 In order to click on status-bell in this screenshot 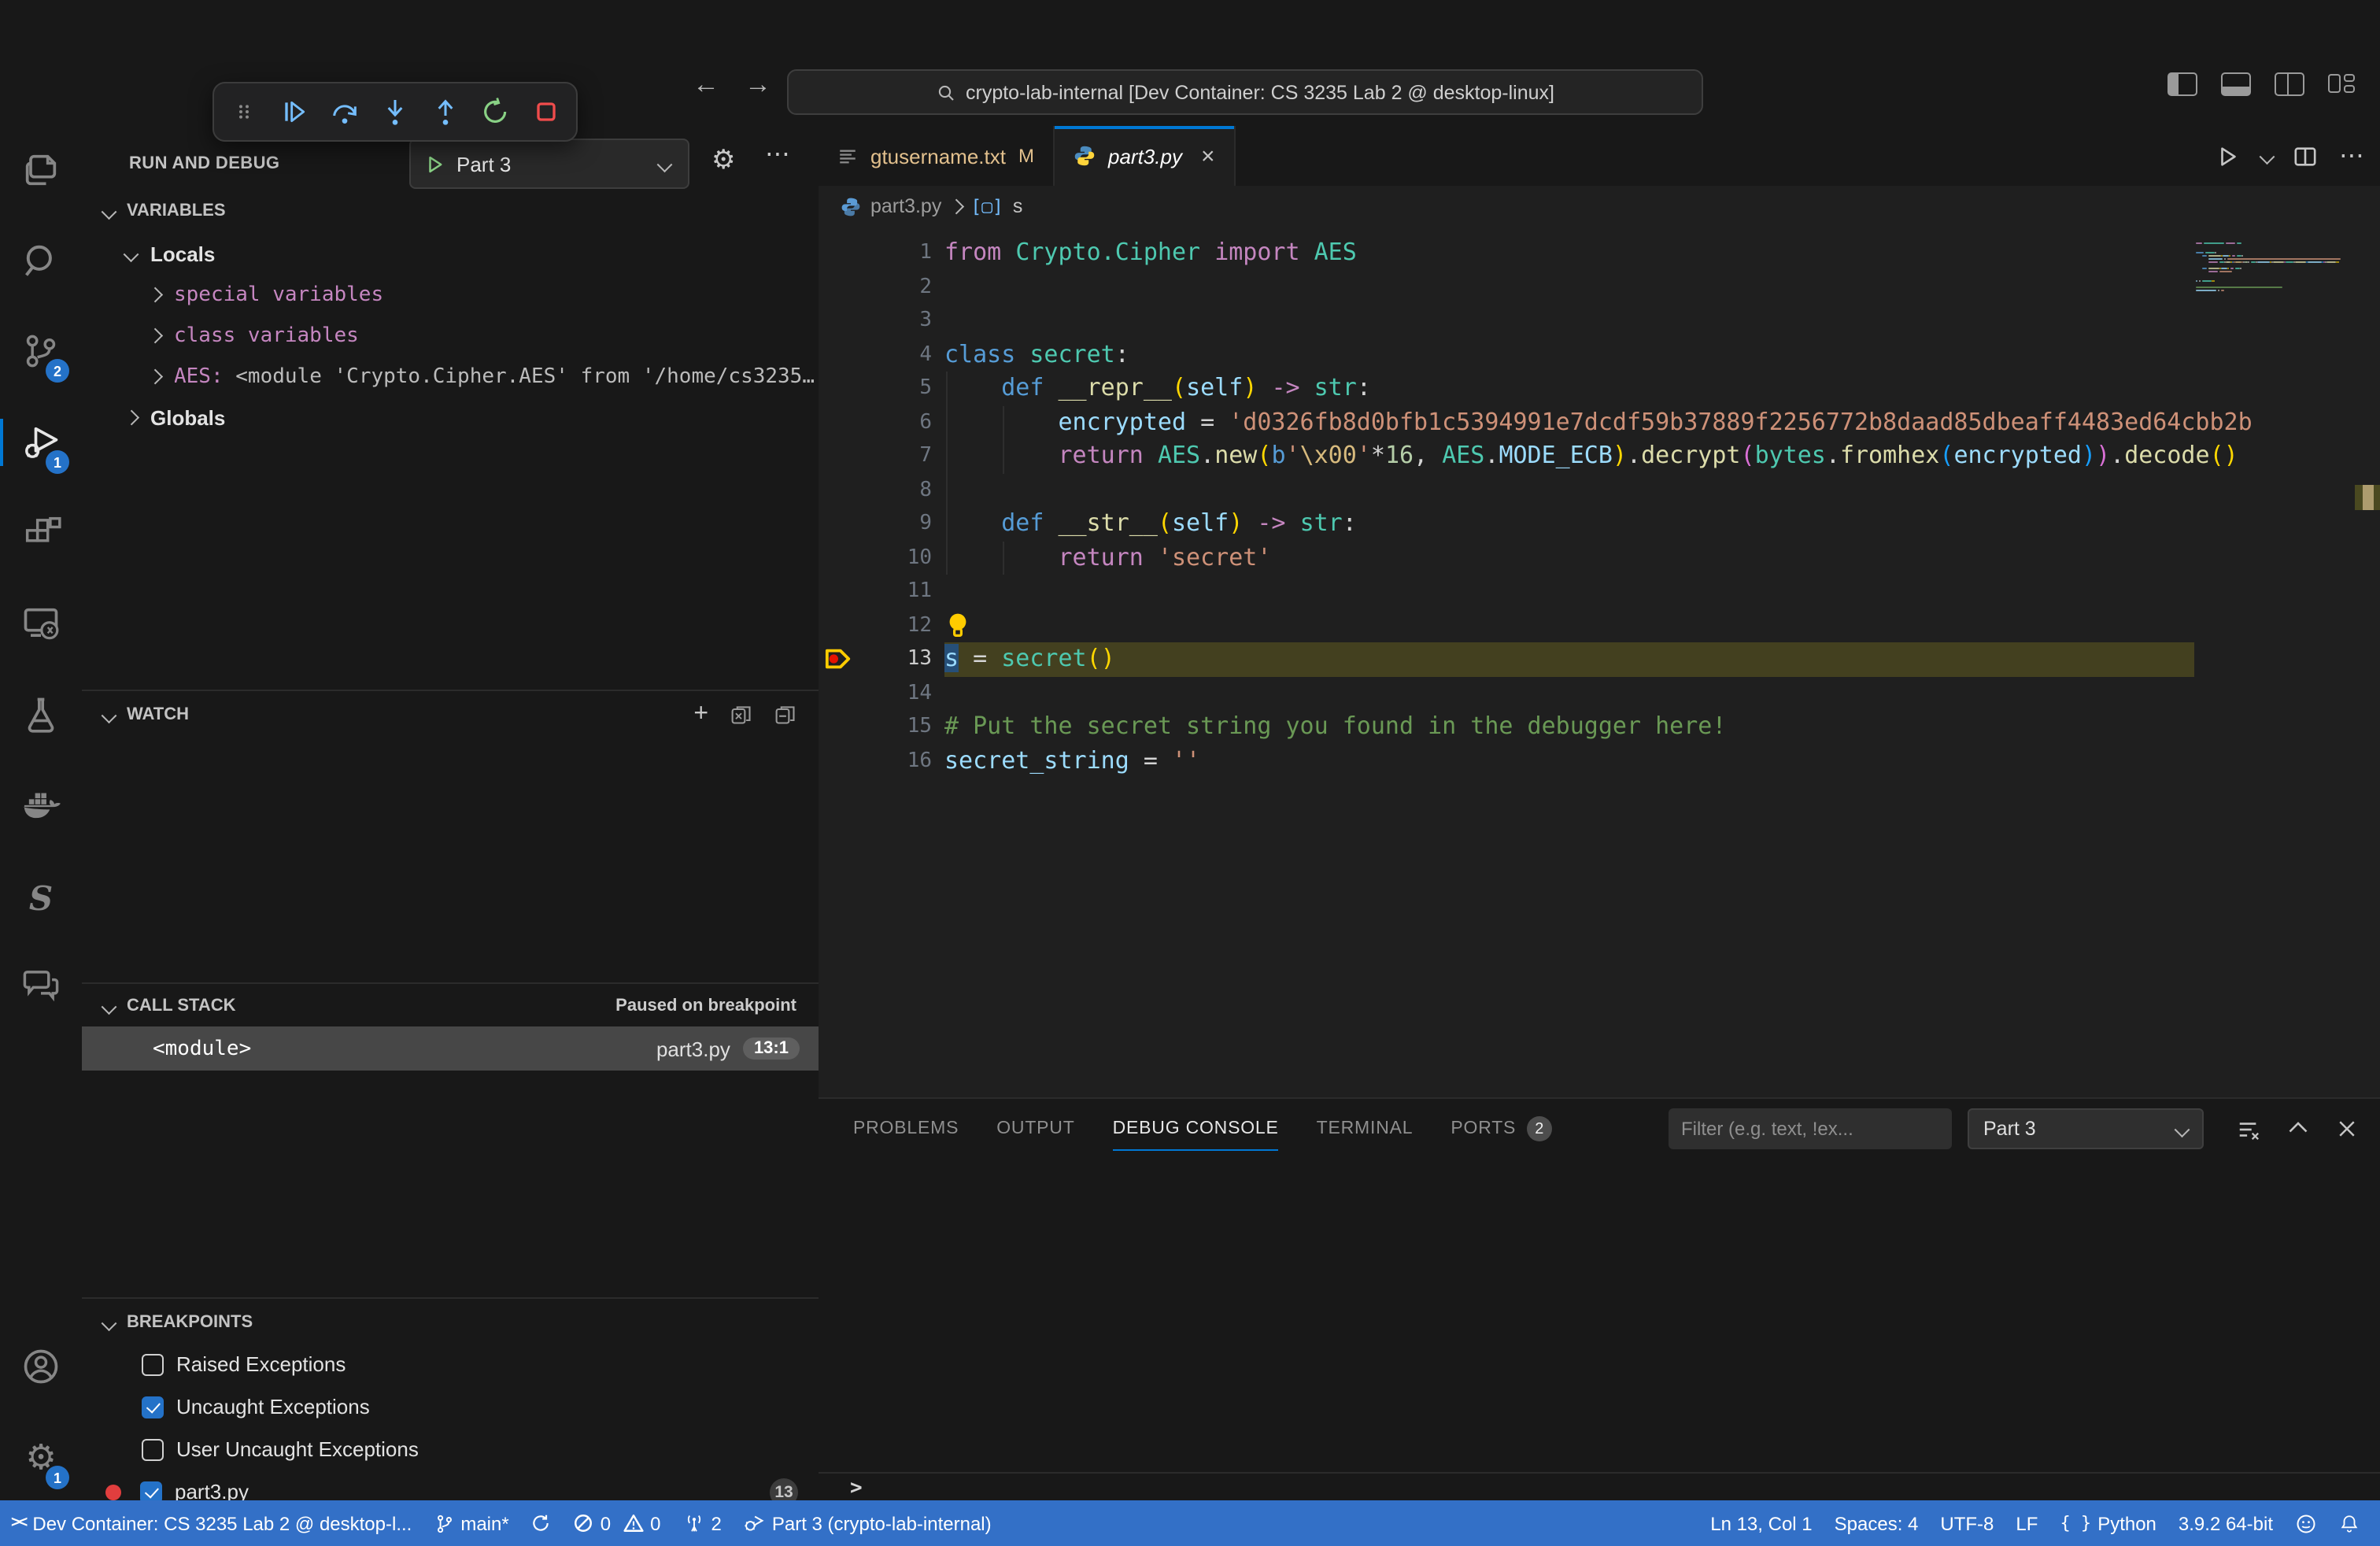, I will do `click(2349, 1523)`.